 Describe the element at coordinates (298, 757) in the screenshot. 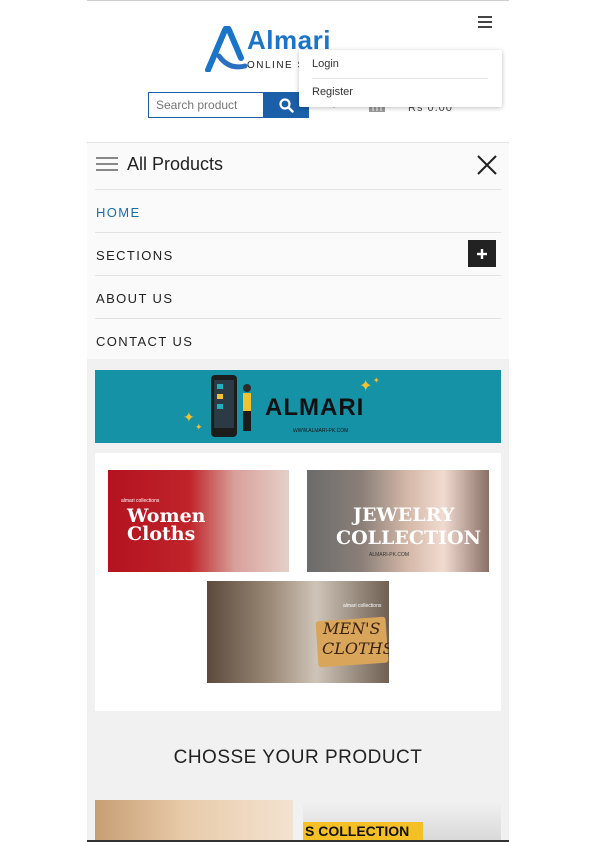

I see `section-heading: CHOSSE YOUR PRODUCT` at that location.